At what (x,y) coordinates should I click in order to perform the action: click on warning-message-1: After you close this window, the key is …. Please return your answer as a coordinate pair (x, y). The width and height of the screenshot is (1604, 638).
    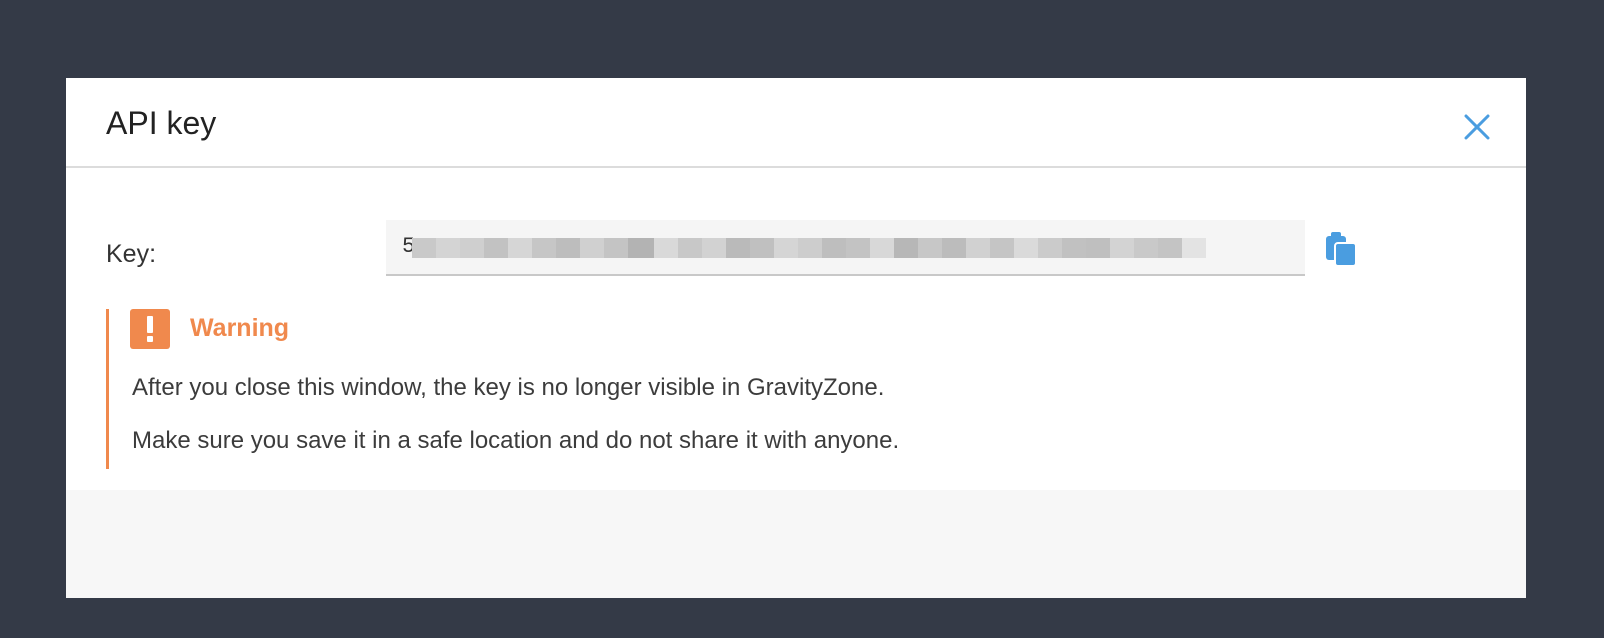
    Looking at the image, I should click on (508, 387).